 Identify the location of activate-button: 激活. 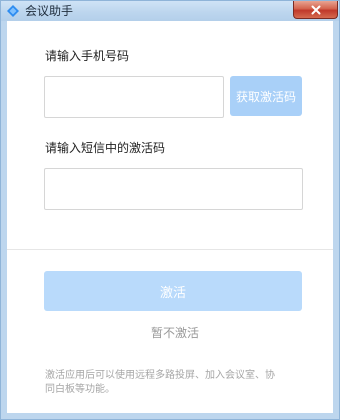
(173, 291).